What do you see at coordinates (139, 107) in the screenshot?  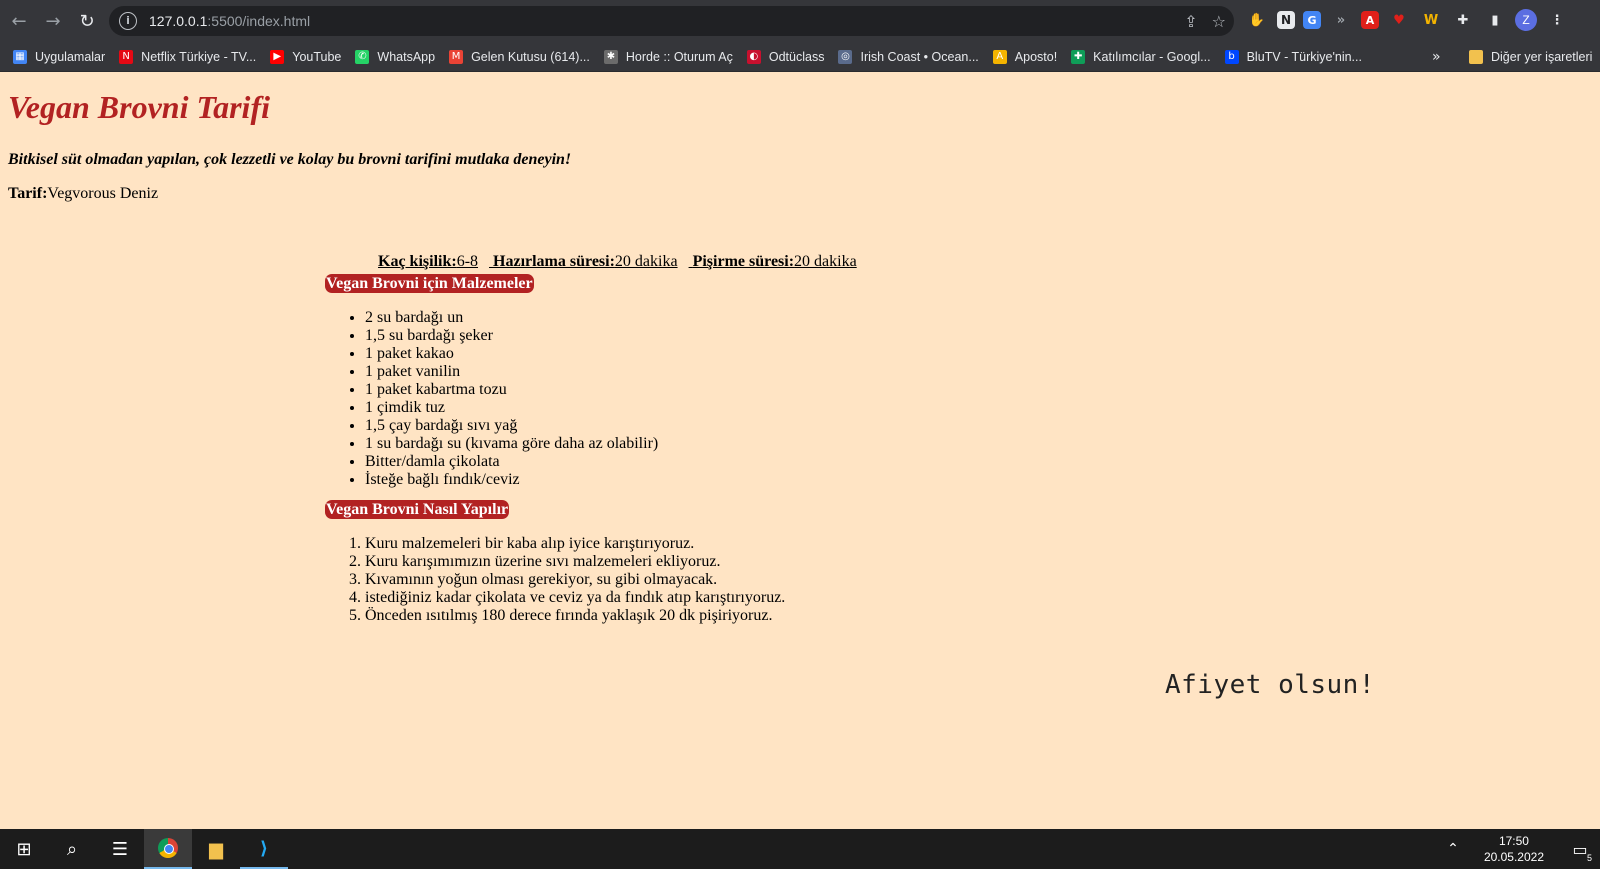 I see `page-title: Vegan Brovni Tarifi` at bounding box center [139, 107].